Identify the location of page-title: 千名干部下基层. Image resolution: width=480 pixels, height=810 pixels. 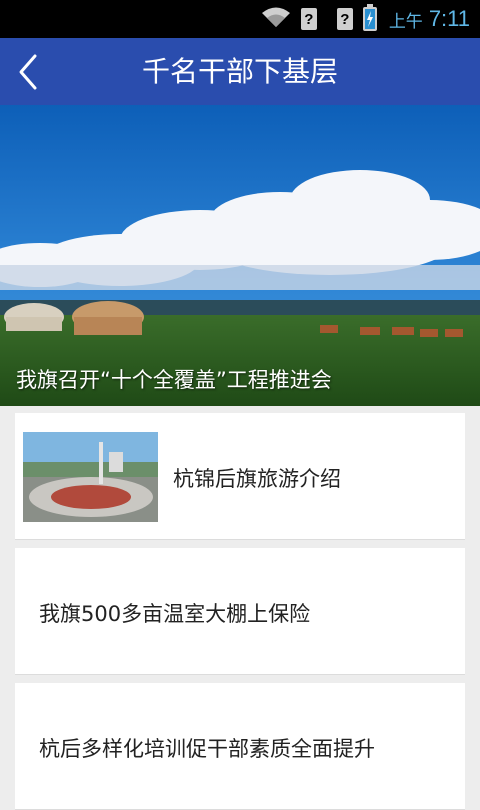
(239, 71).